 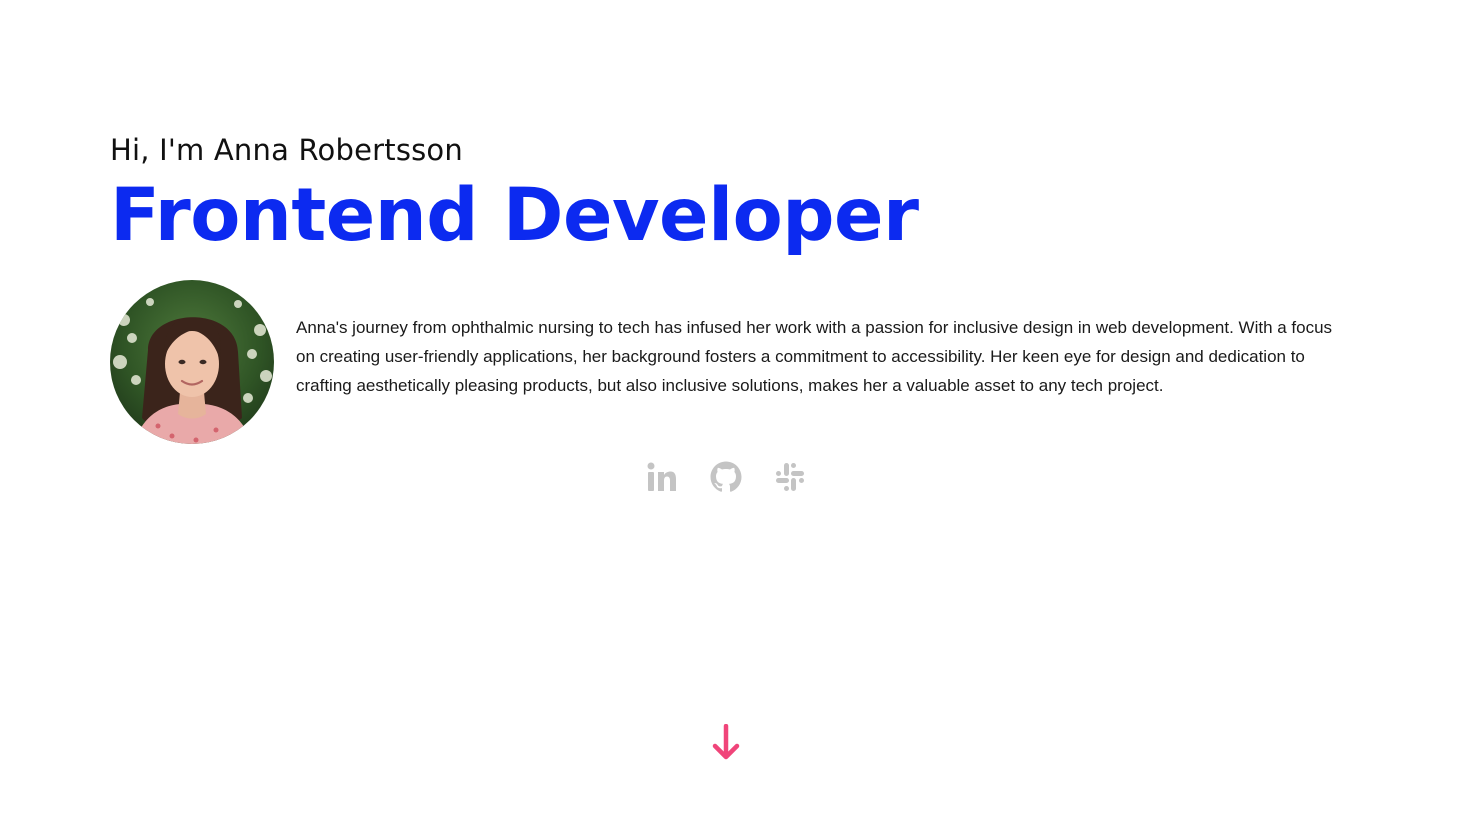 I want to click on arrow-down-icon, so click(x=726, y=741).